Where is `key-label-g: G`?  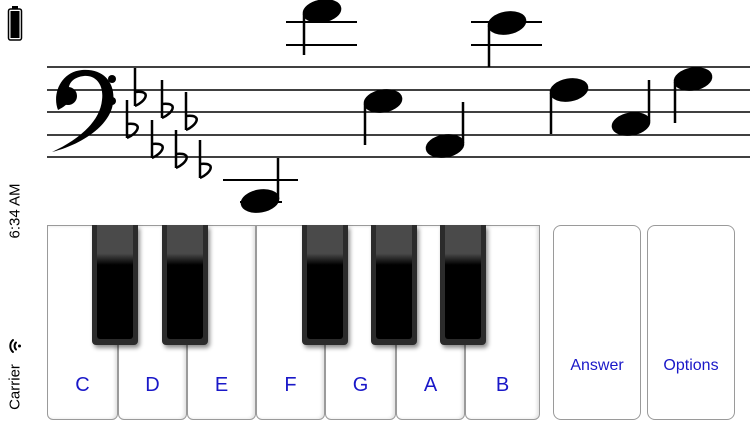
key-label-g: G is located at coordinates (360, 385).